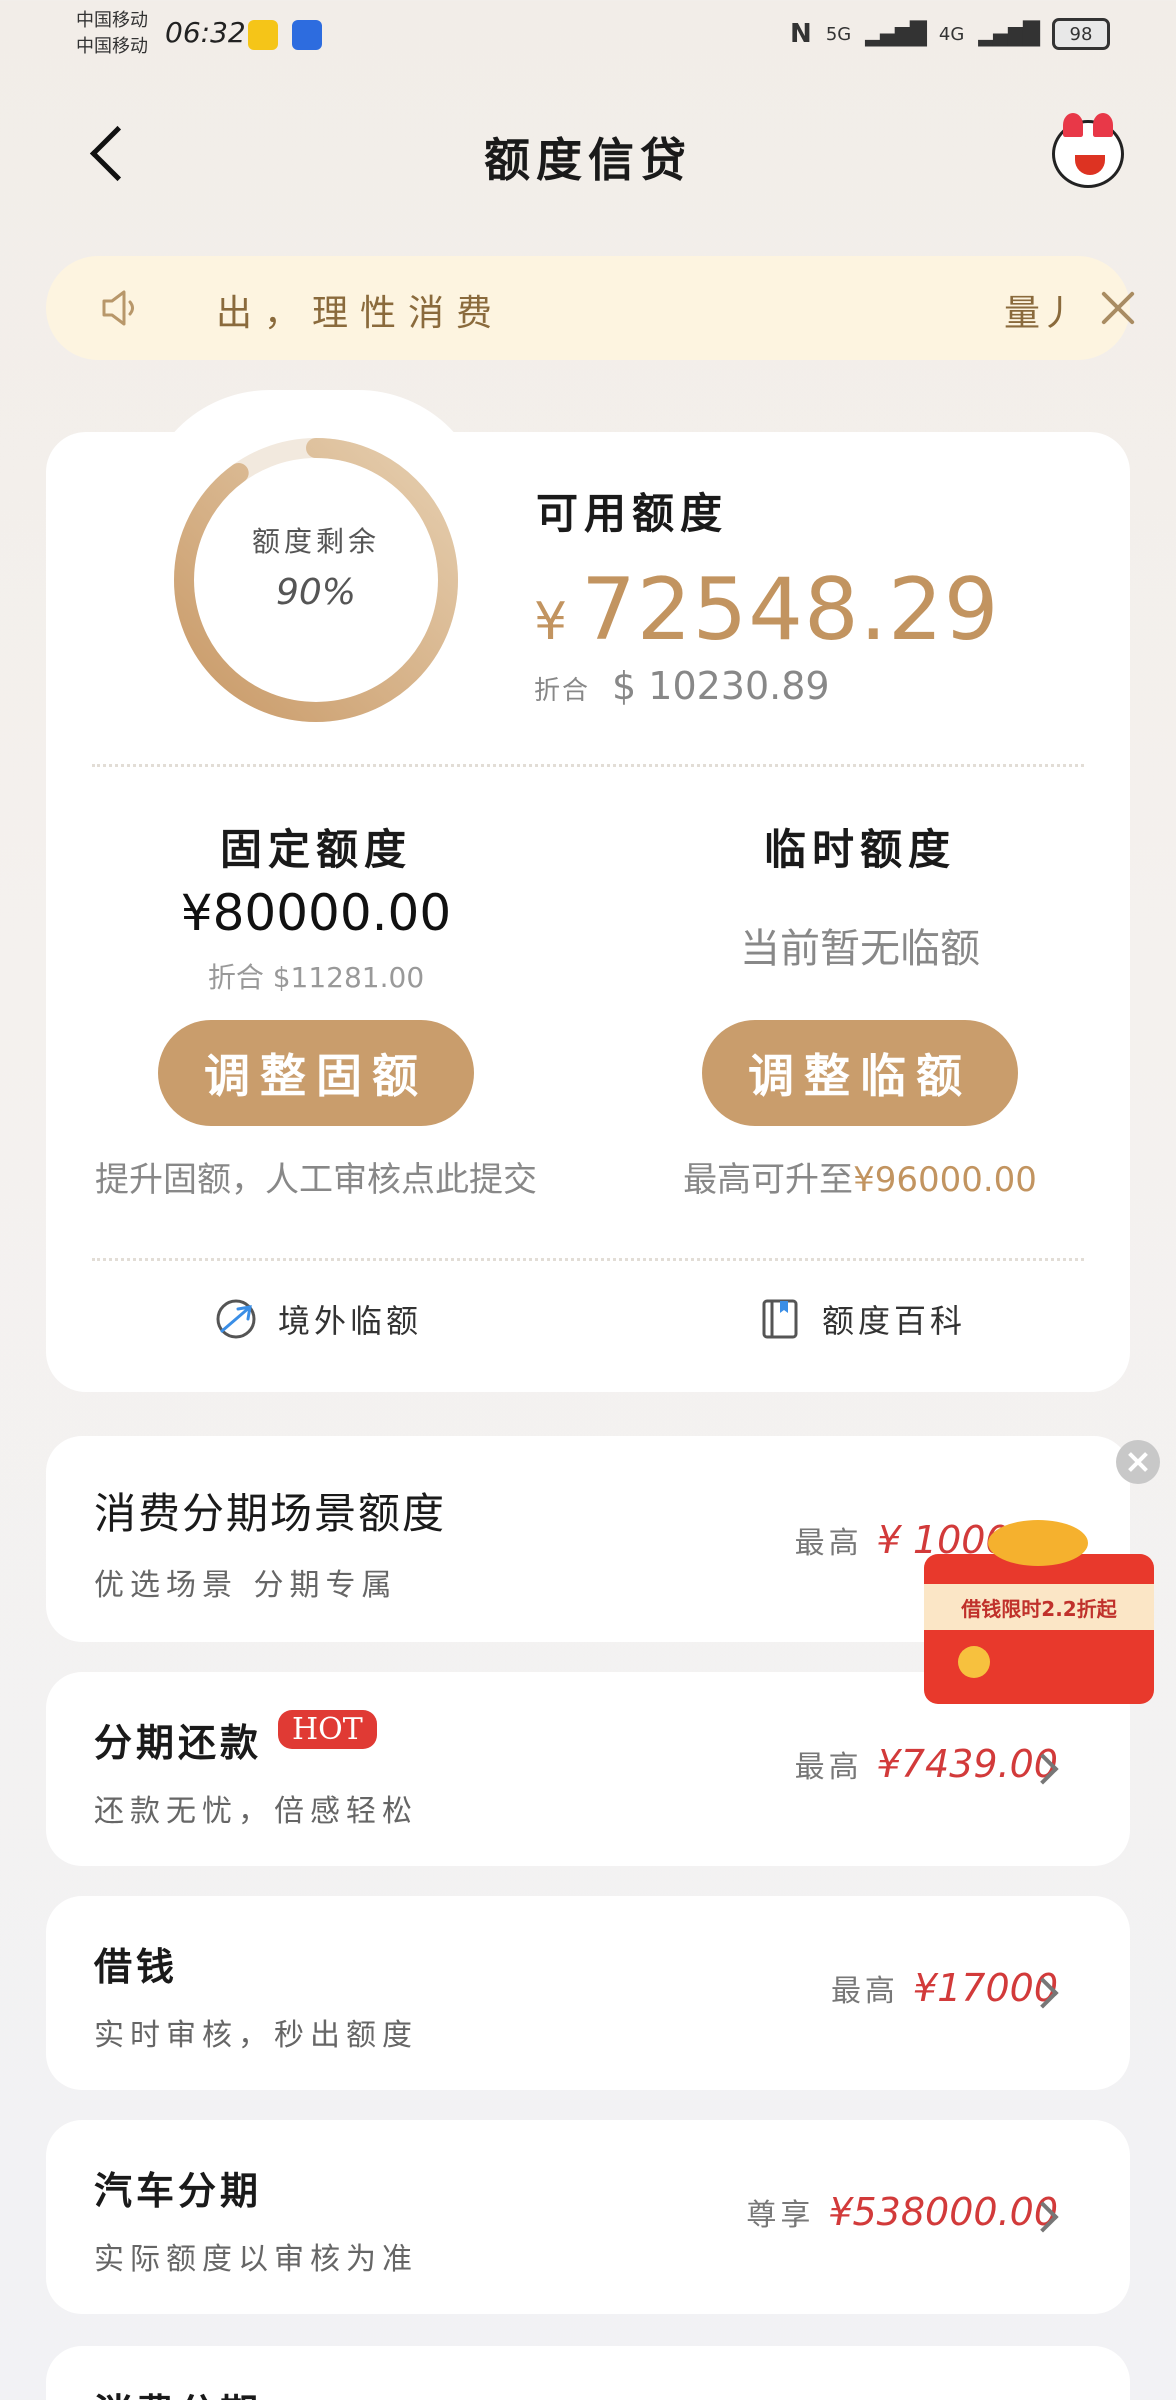  Describe the element at coordinates (205, 32) in the screenshot. I see `status-time: 06:32` at that location.